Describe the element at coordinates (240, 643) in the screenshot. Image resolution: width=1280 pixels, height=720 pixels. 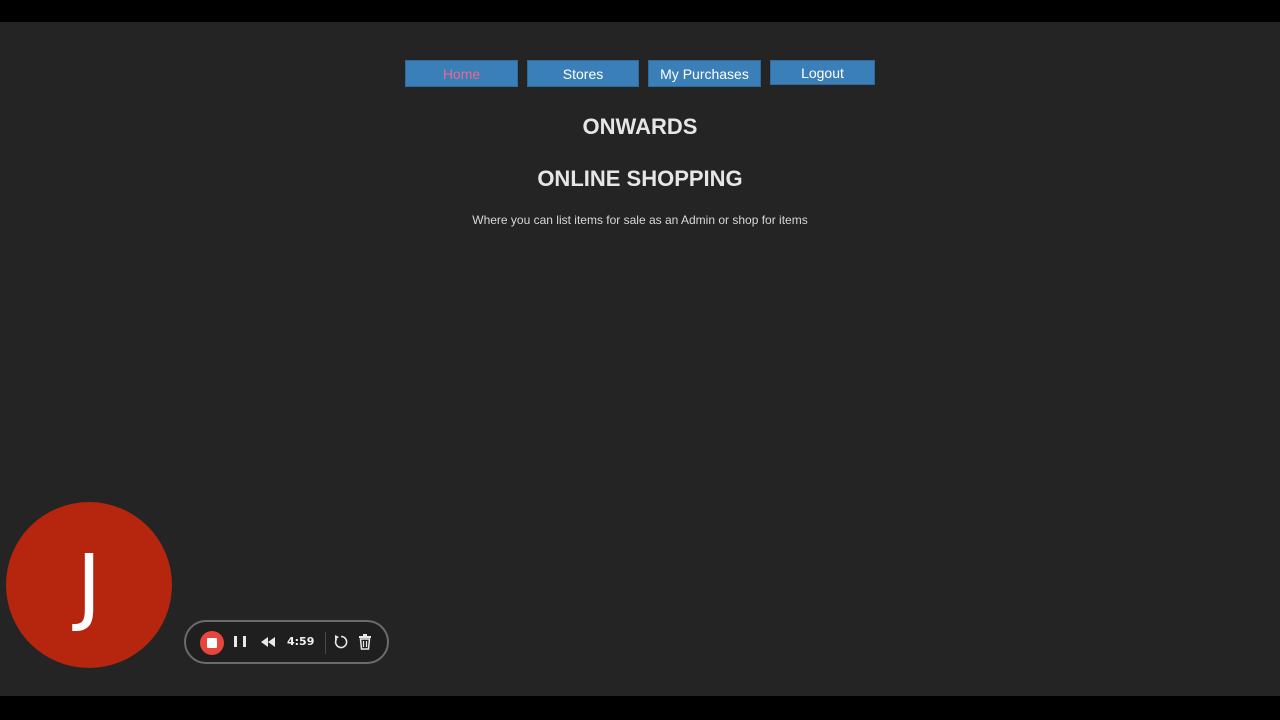
I see `pause-icon` at that location.